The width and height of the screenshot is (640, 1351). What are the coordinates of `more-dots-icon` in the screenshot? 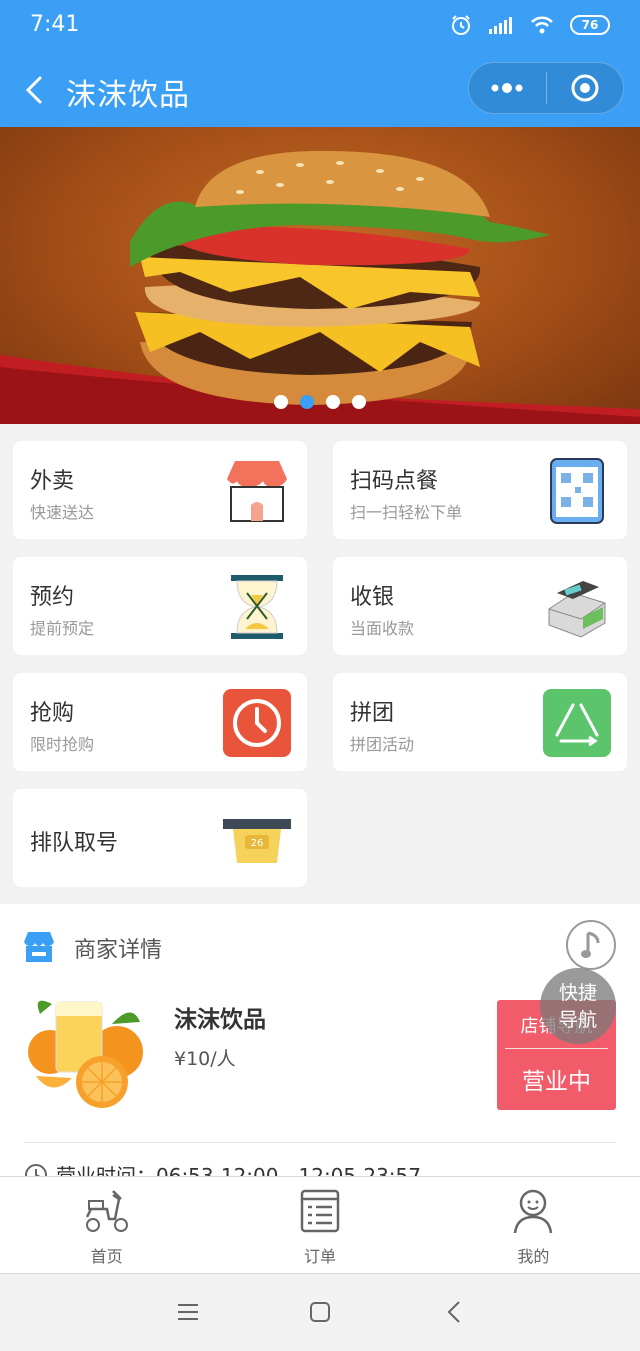 It's located at (507, 88).